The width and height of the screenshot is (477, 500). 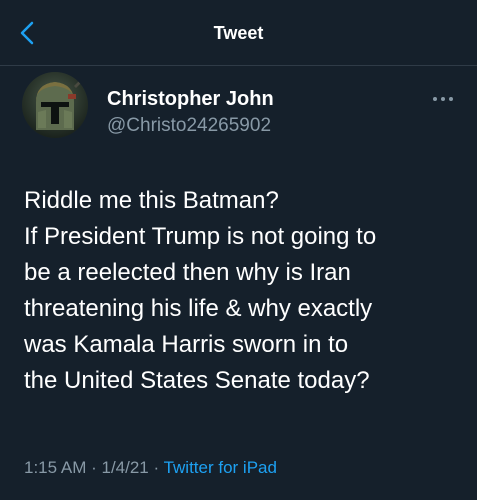 What do you see at coordinates (150, 468) in the screenshot?
I see `tweet-meta: 1:15 AM · 1/4/21 · Twitter for iPad` at bounding box center [150, 468].